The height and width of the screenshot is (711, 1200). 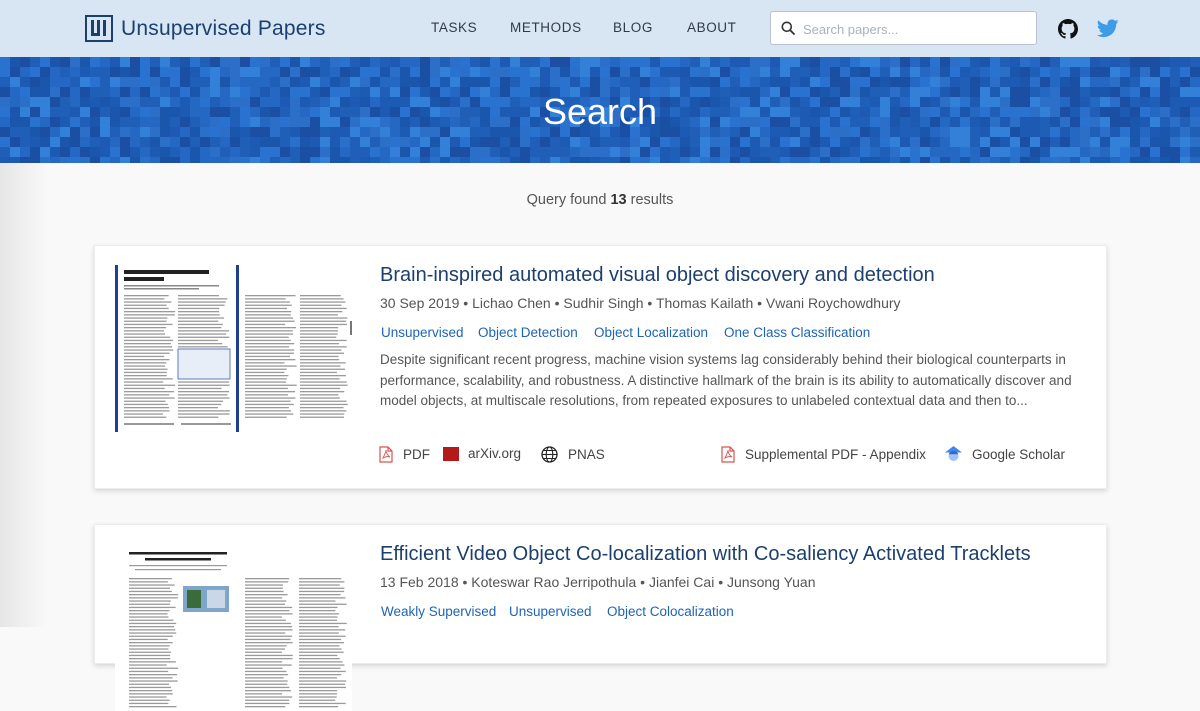 I want to click on results-prefix: Query found, so click(x=568, y=200).